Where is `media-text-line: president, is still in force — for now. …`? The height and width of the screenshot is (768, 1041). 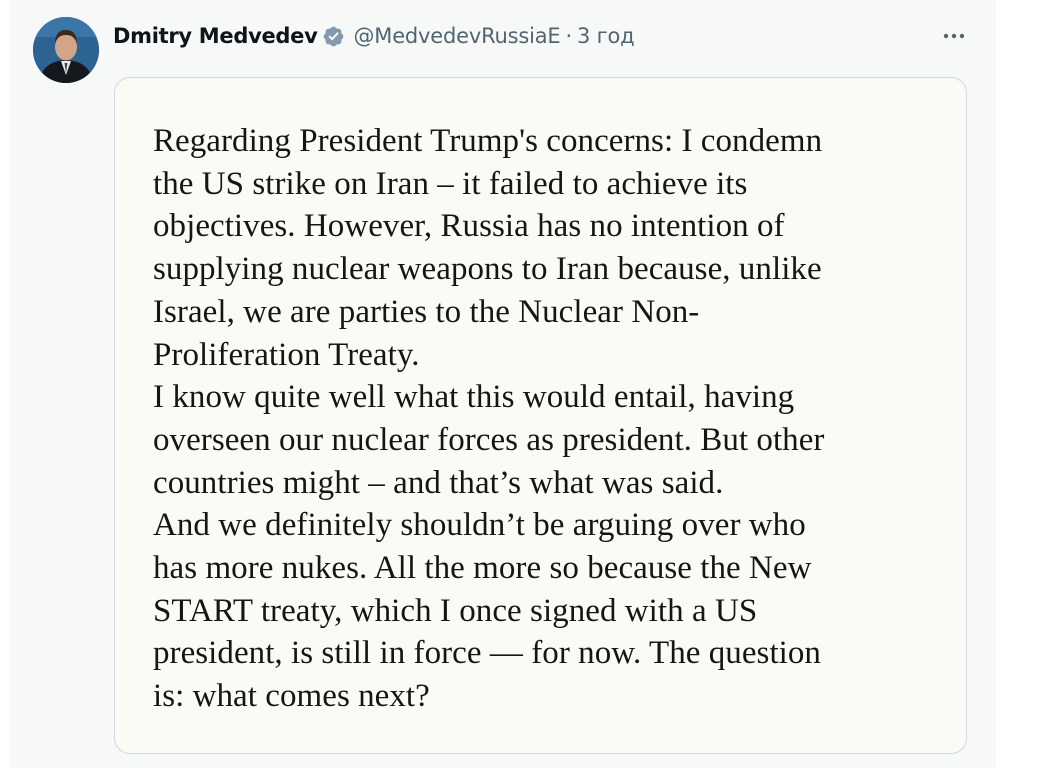 media-text-line: president, is still in force — for now. … is located at coordinates (487, 653).